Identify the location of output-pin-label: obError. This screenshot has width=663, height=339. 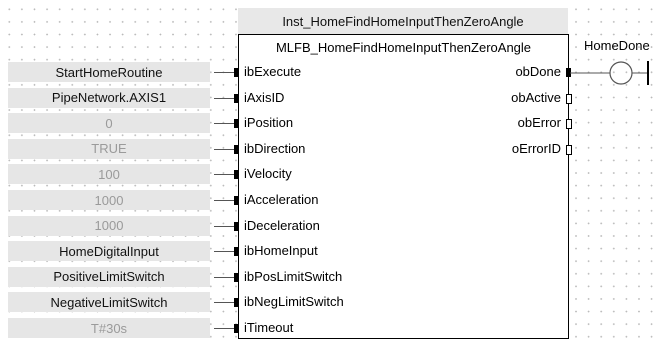
(539, 123).